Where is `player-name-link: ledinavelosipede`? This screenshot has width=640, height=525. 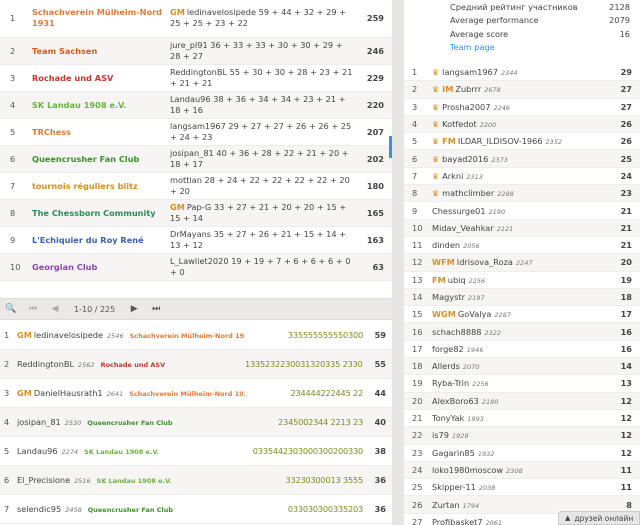
player-name-link: ledinavelosipede is located at coordinates (68, 335).